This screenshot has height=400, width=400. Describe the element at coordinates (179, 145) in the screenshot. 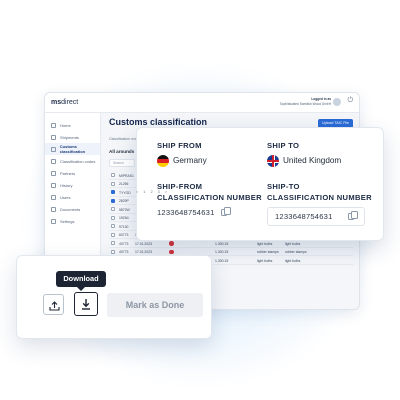

I see `ship-from-label: SHIP FROM` at that location.